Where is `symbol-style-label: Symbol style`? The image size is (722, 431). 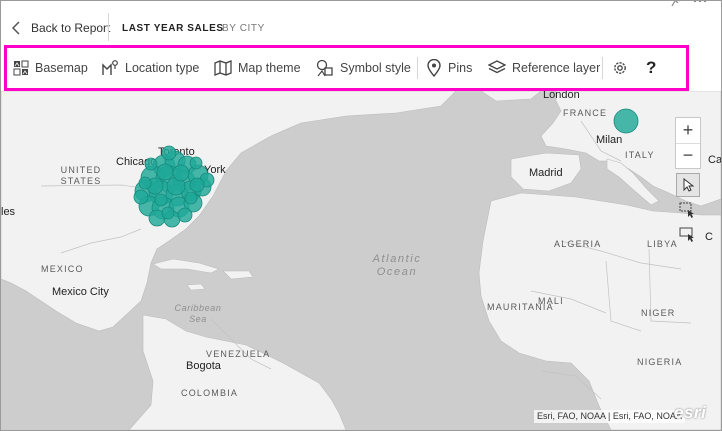
symbol-style-label: Symbol style is located at coordinates (375, 68).